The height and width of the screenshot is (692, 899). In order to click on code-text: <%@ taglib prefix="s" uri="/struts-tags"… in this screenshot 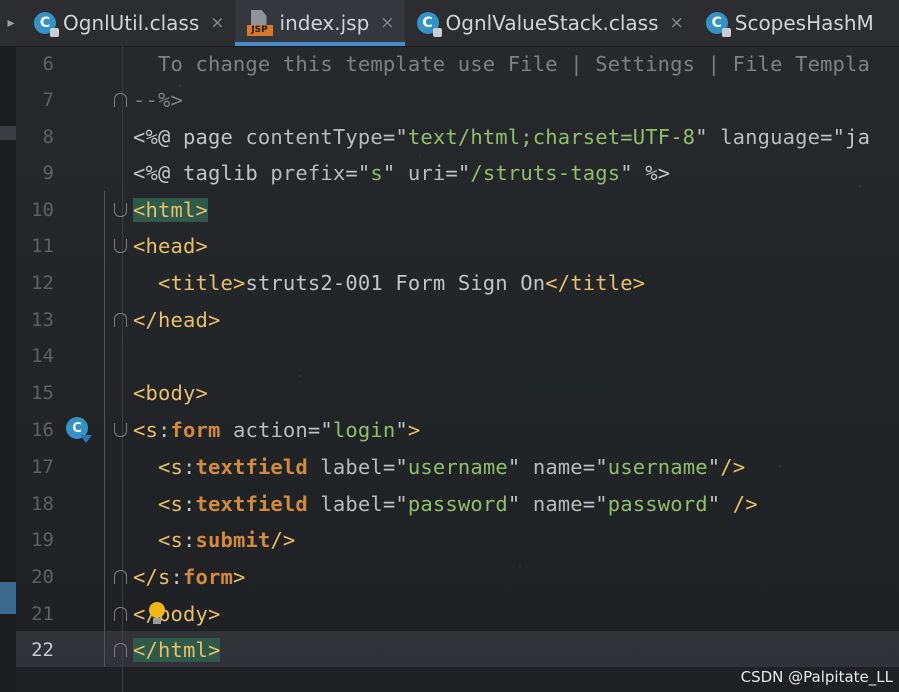, I will do `click(401, 173)`.